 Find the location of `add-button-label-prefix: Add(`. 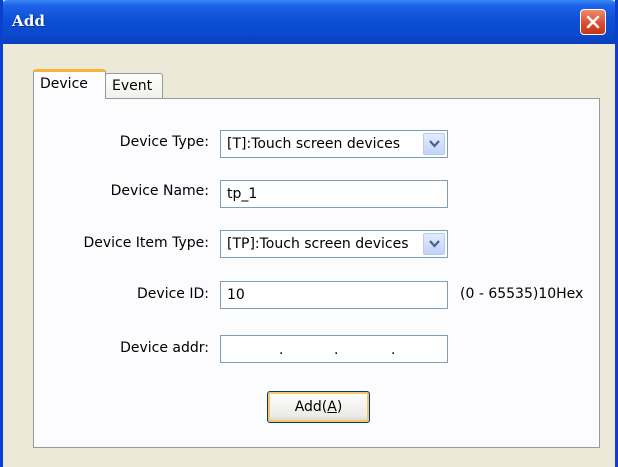

add-button-label-prefix: Add( is located at coordinates (311, 407).